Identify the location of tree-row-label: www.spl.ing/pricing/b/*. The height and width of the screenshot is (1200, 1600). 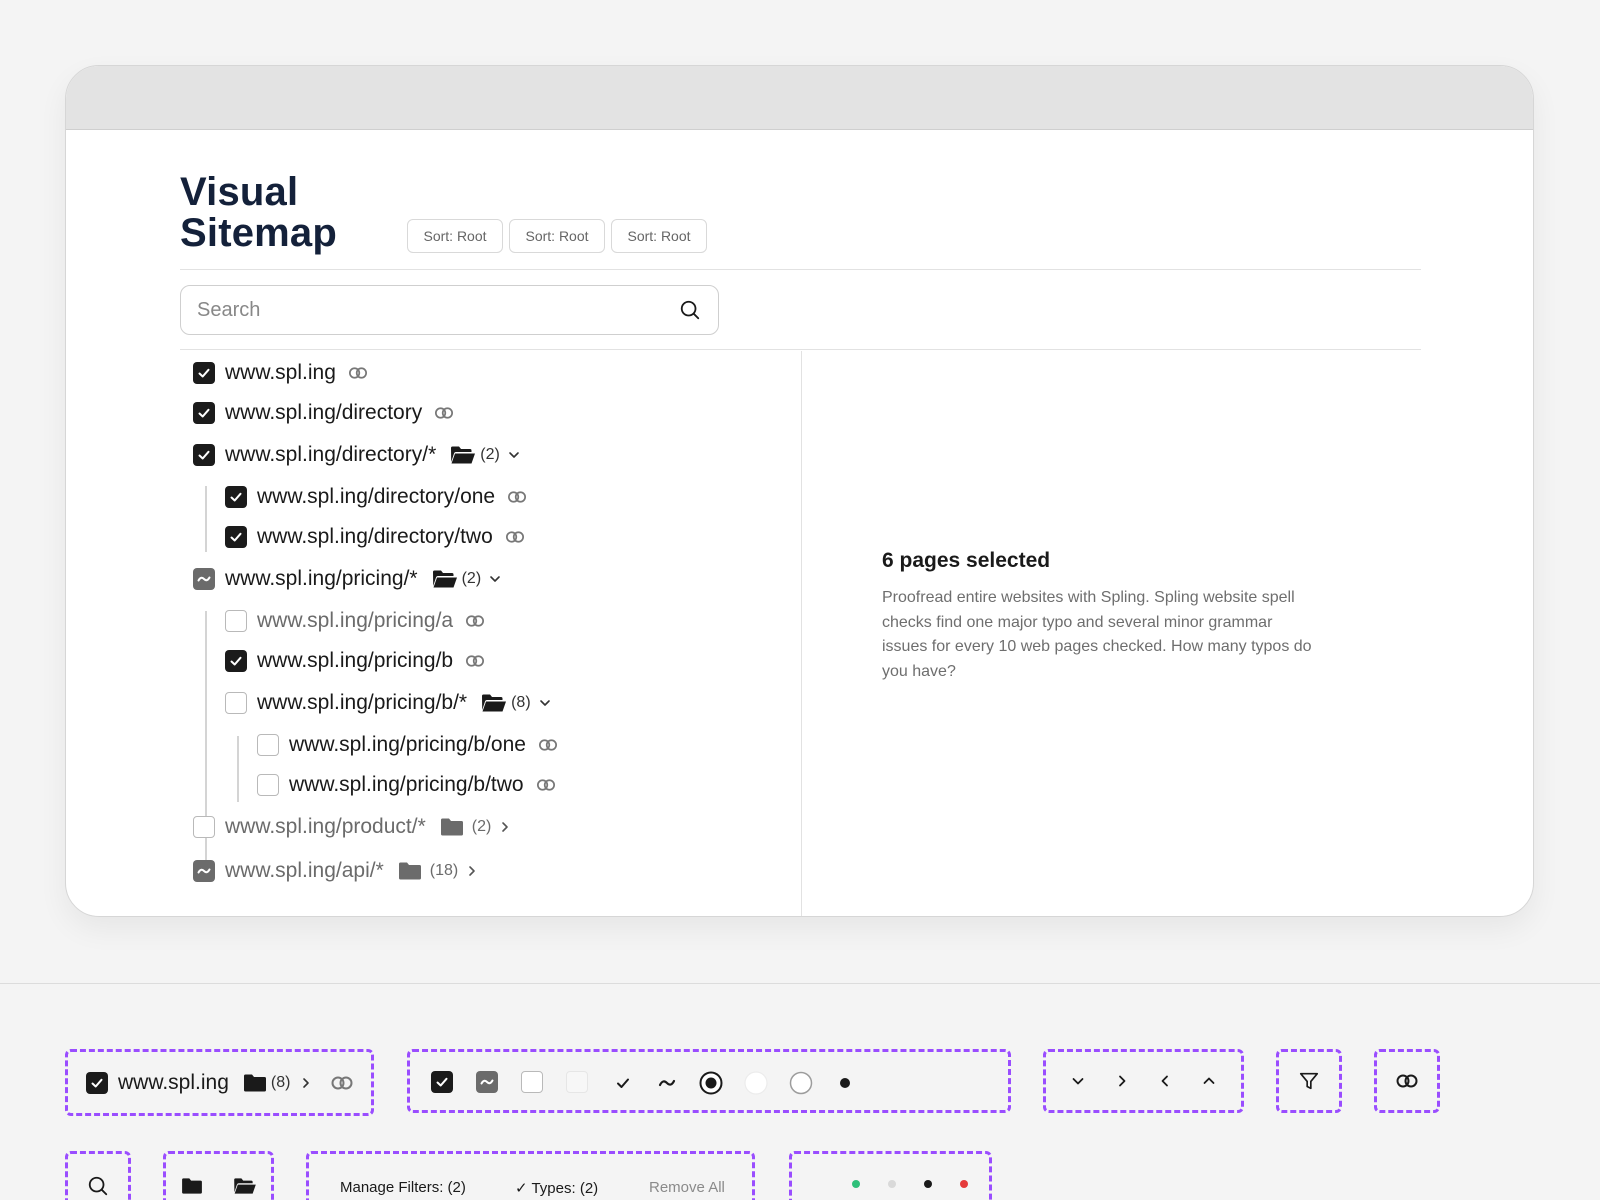
(362, 702).